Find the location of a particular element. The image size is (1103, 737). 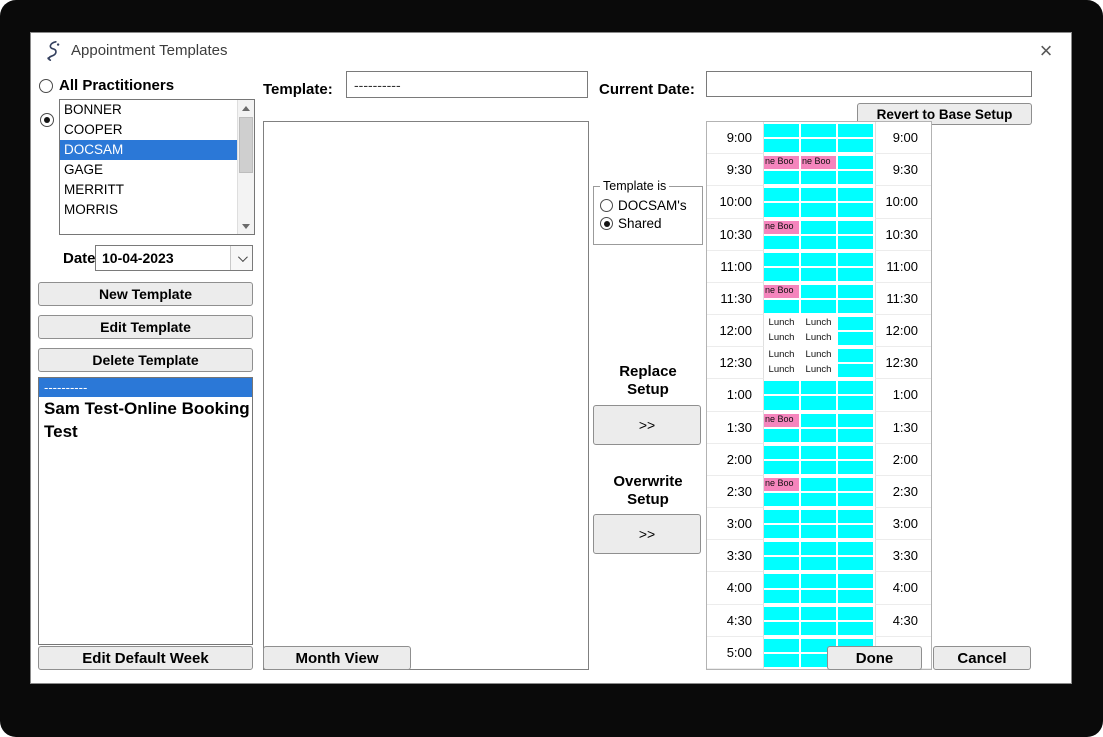

cancel-button: Cancel is located at coordinates (982, 658).